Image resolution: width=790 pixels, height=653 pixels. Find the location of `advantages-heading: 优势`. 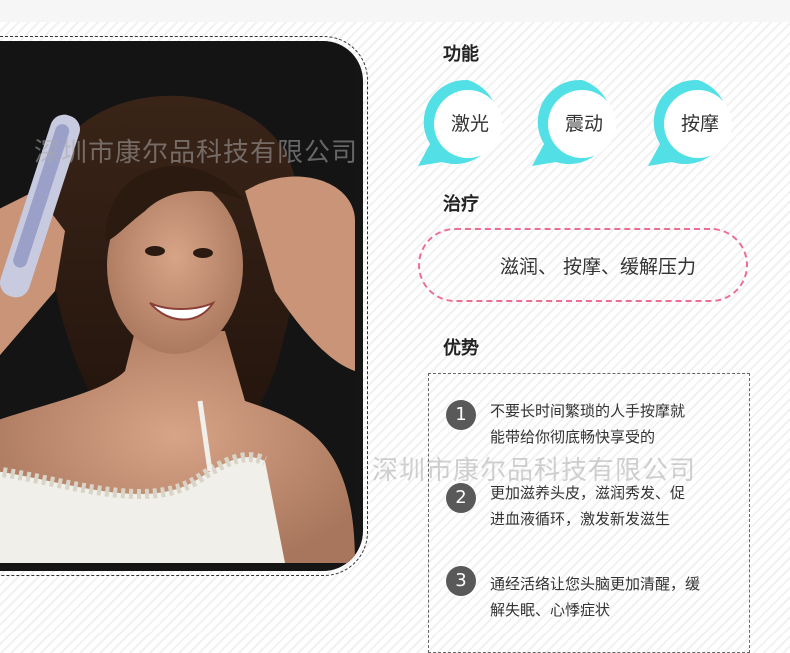

advantages-heading: 优势 is located at coordinates (461, 348).